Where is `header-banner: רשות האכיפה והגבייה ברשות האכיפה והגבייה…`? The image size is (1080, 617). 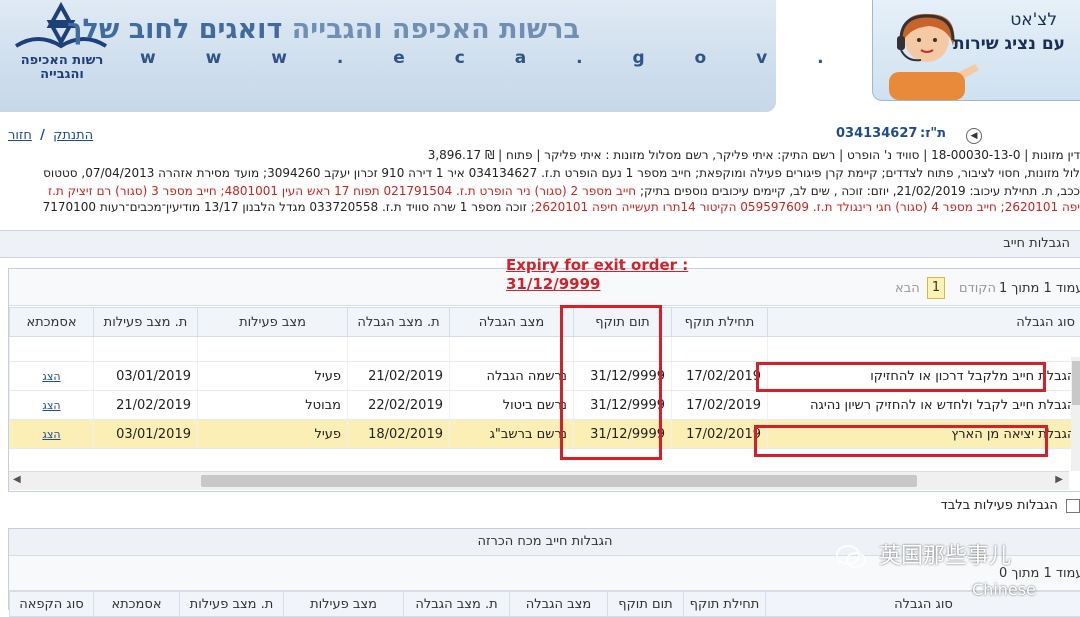 header-banner: רשות האכיפה והגבייה ברשות האכיפה והגבייה… is located at coordinates (388, 56).